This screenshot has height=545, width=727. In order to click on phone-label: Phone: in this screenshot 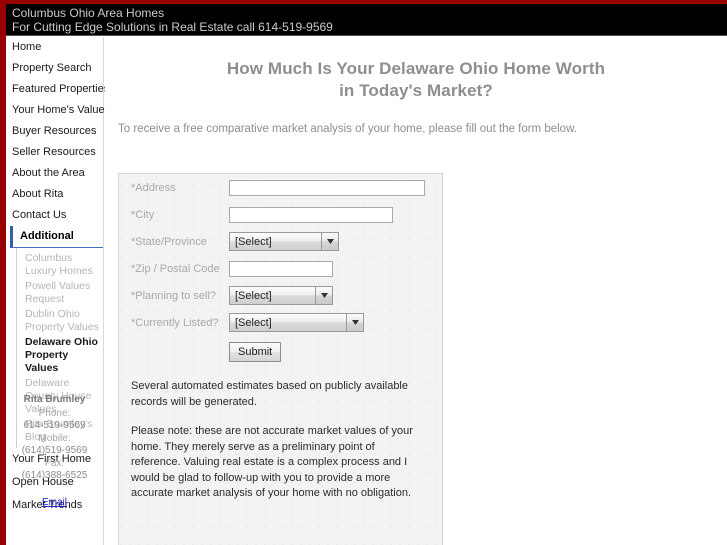, I will do `click(54, 413)`.